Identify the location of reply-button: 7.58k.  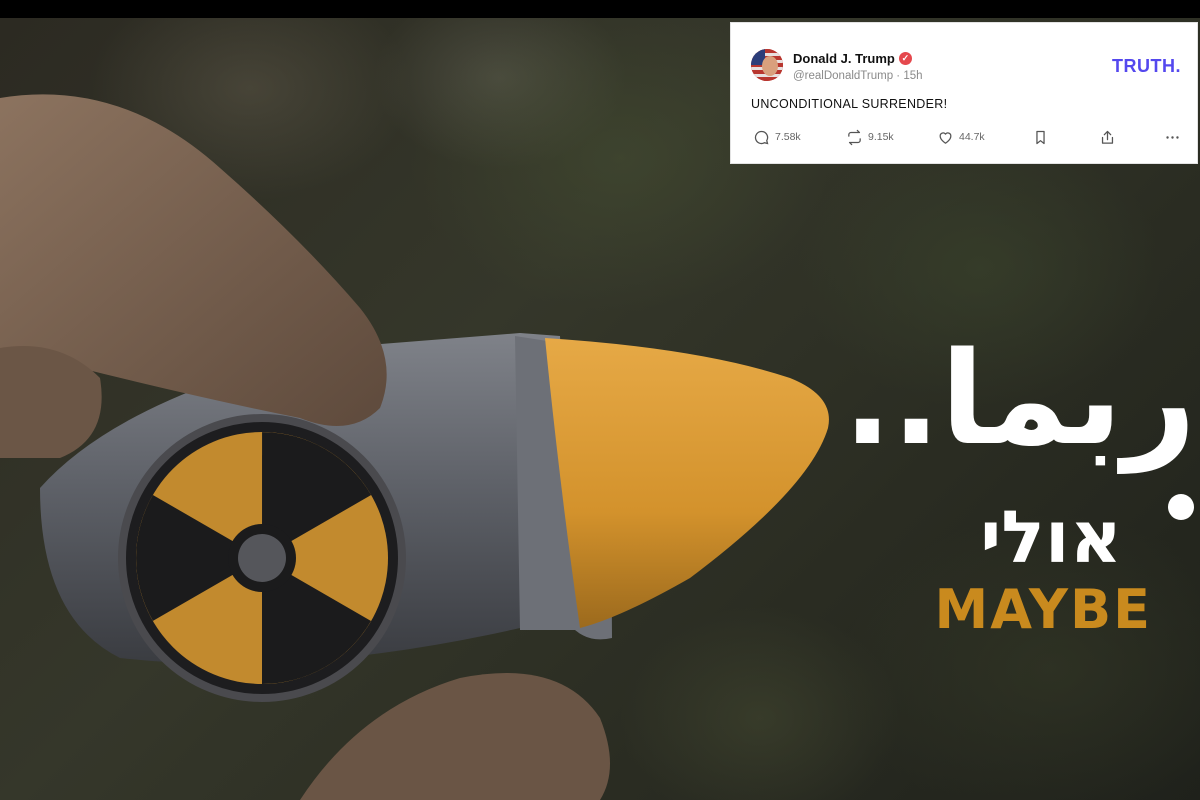
(777, 137).